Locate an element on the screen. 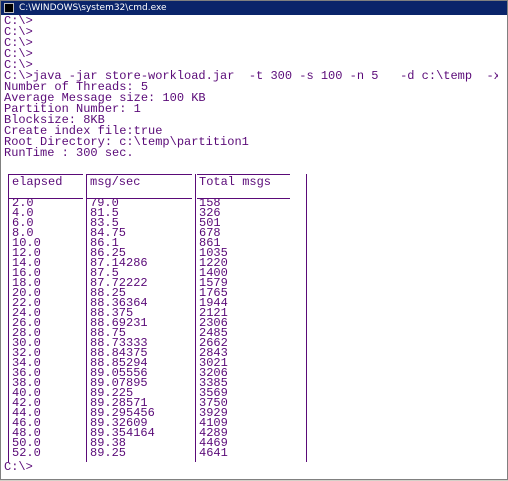  col-header-total-msgs: Total msgs is located at coordinates (235, 182).